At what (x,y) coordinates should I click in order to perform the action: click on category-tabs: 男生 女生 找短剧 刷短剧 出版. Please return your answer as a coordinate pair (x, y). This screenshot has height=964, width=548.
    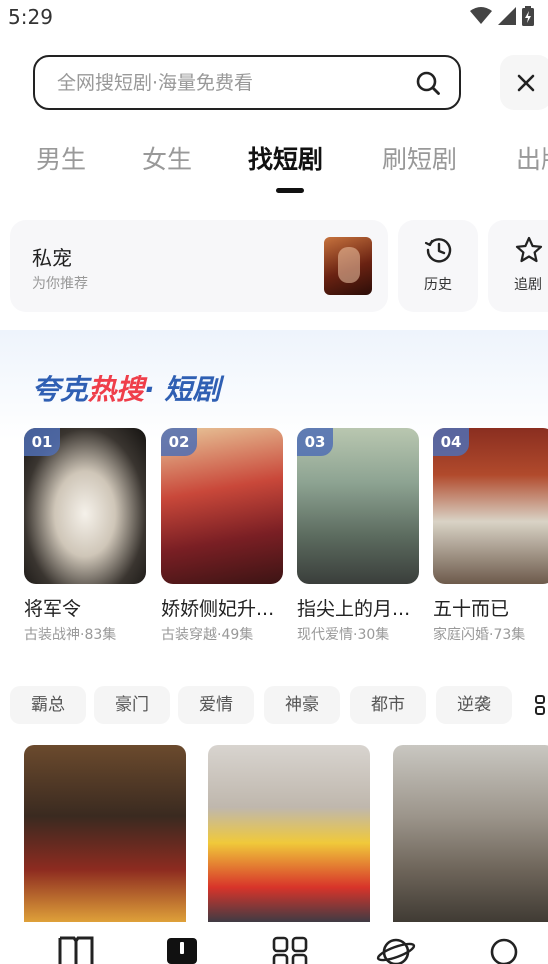
    Looking at the image, I should click on (274, 168).